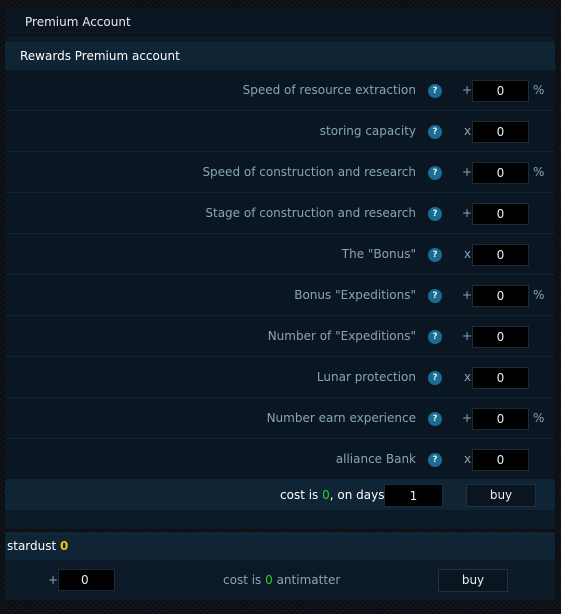 This screenshot has height=614, width=561. Describe the element at coordinates (309, 172) in the screenshot. I see `reward-label: Speed of construction and research` at that location.